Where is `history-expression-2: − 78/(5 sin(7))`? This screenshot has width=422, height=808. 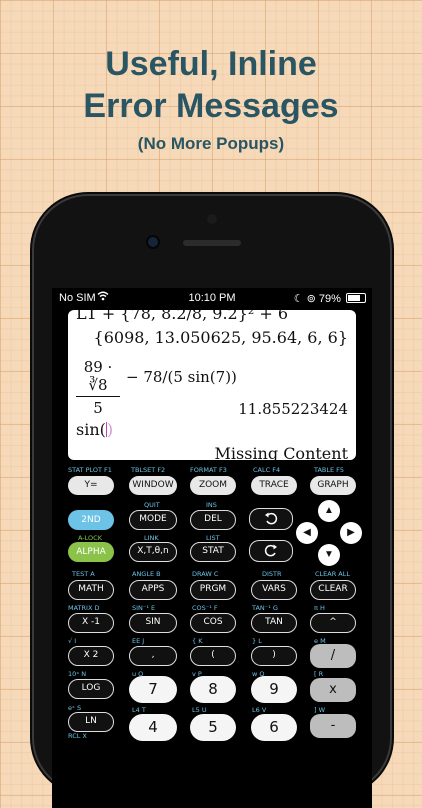 history-expression-2: − 78/(5 sin(7)) is located at coordinates (181, 377).